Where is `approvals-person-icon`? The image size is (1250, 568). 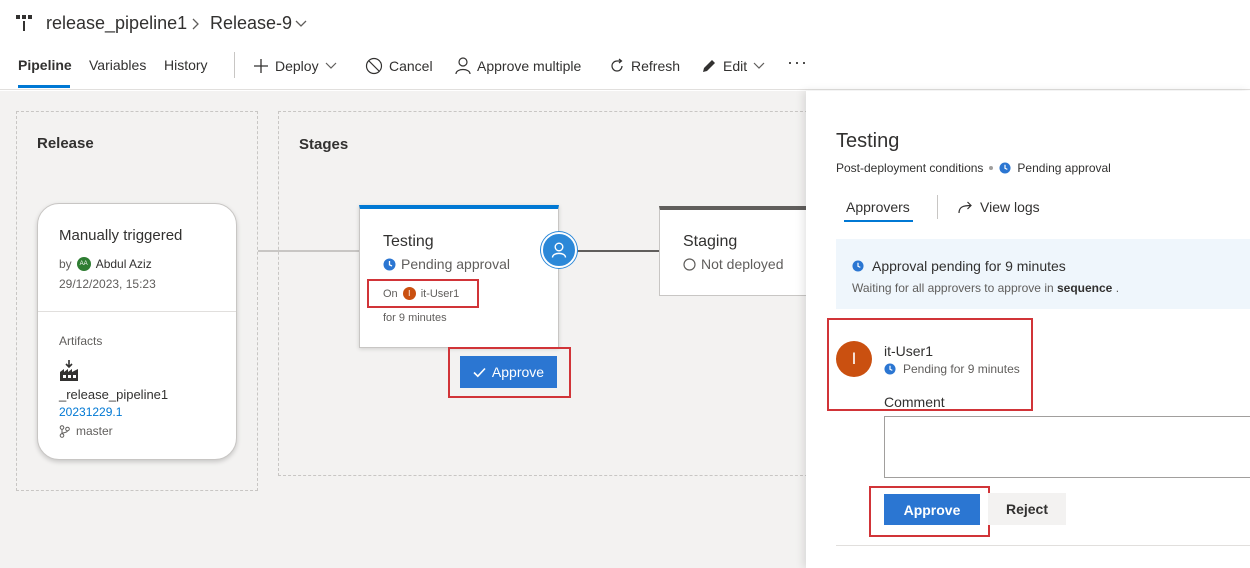
approvals-person-icon is located at coordinates (559, 250).